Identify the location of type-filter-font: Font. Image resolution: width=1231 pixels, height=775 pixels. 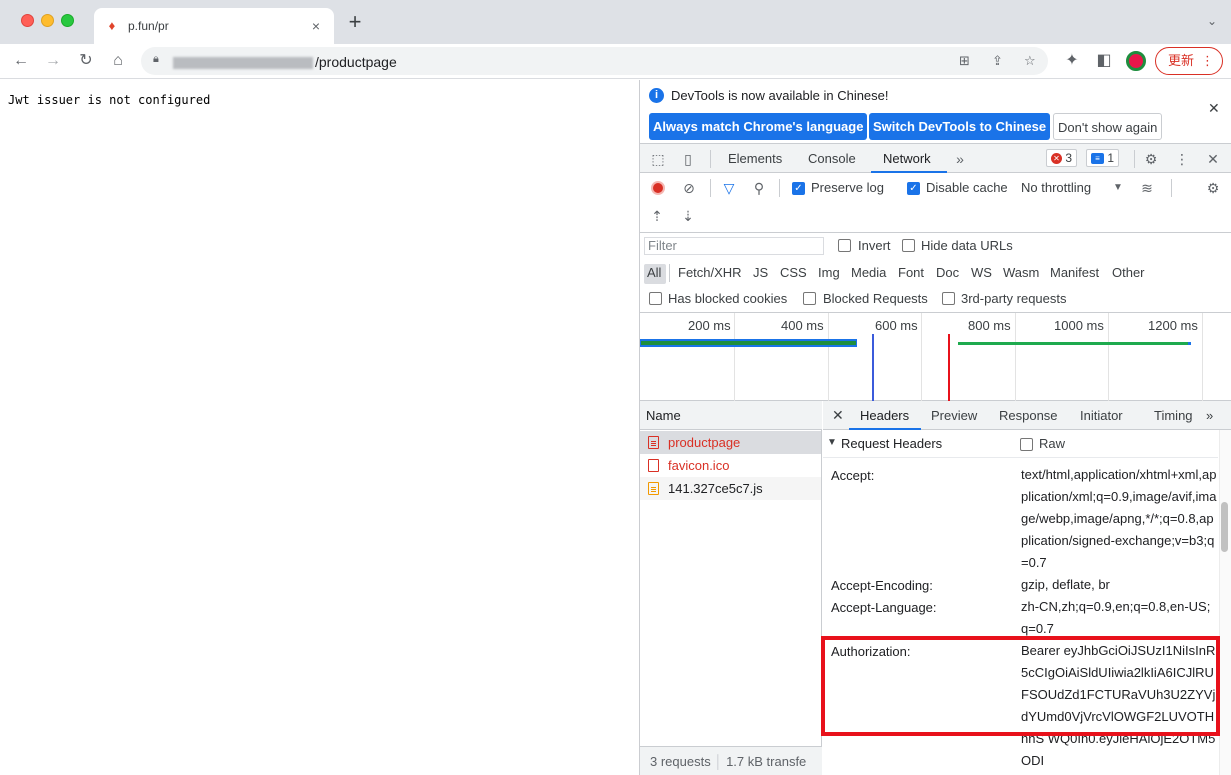
(911, 272).